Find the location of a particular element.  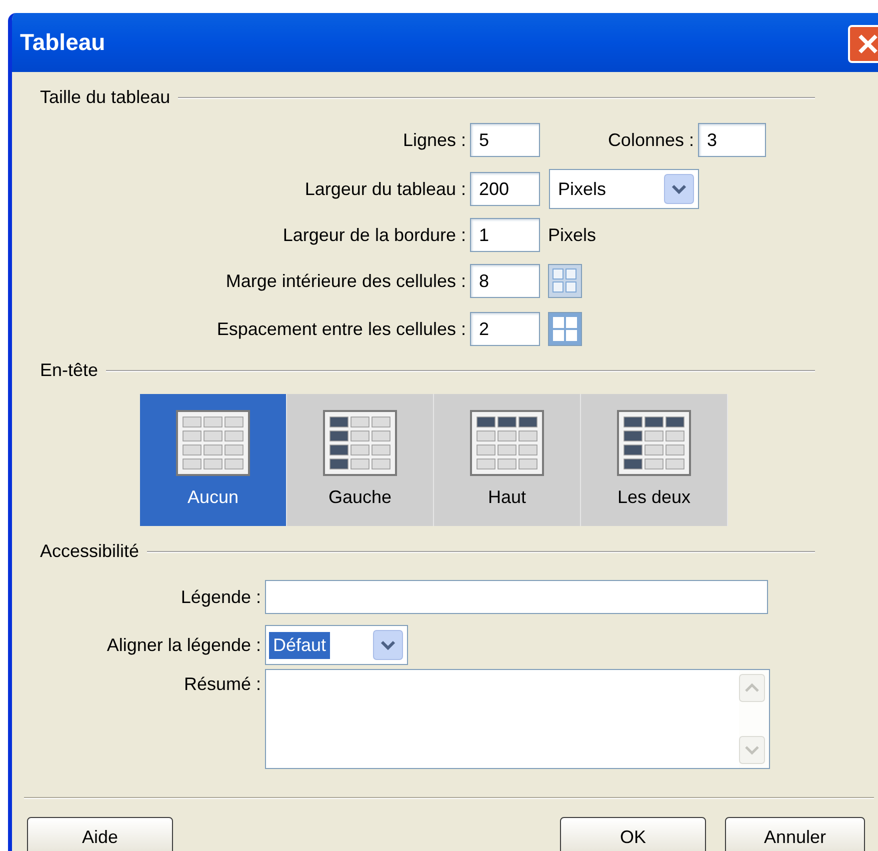

field-label: Lignes : is located at coordinates (434, 140).